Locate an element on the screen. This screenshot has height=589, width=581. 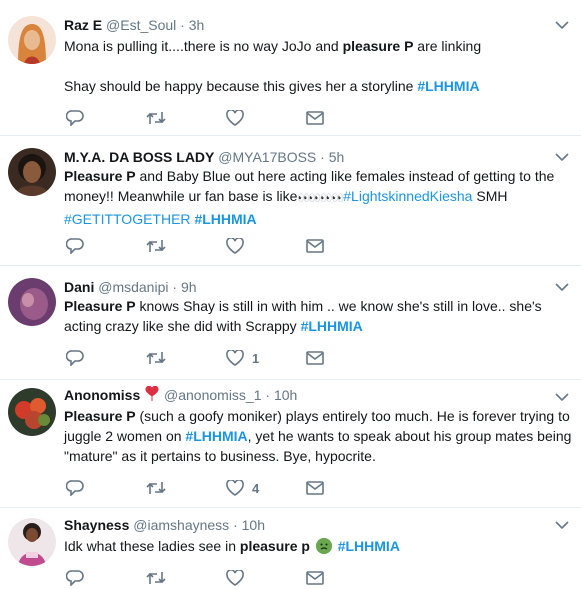
user-handle: @MYA17BOSS is located at coordinates (267, 157).